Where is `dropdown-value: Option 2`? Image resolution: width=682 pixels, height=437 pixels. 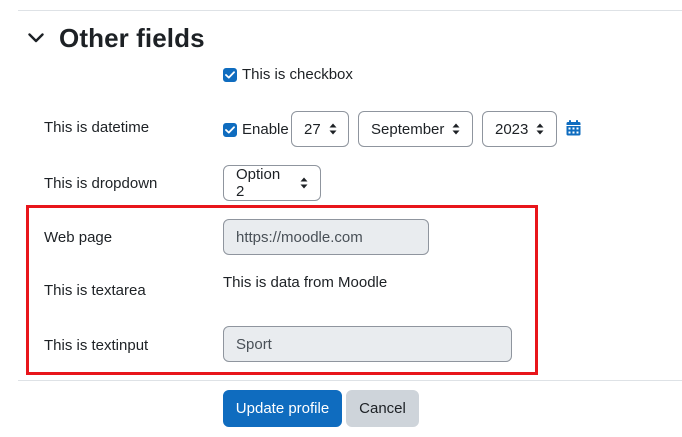
dropdown-value: Option 2 is located at coordinates (258, 183).